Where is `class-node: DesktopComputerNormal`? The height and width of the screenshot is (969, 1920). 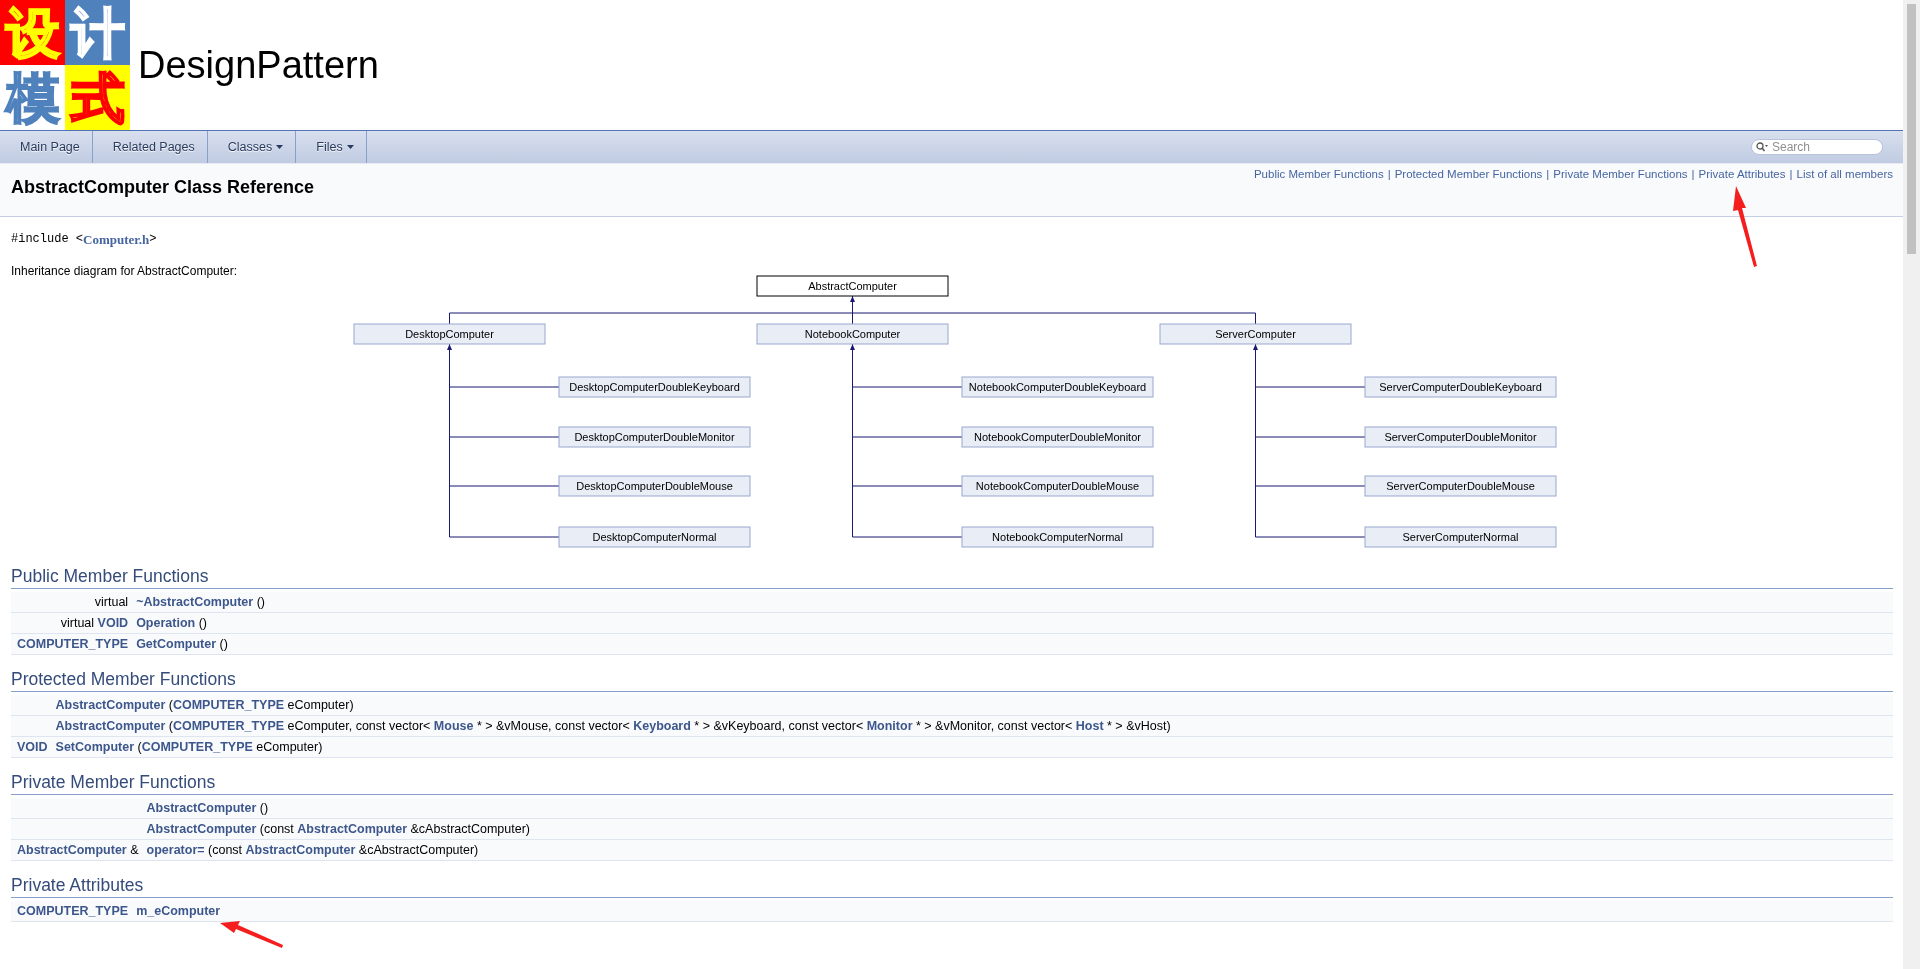 class-node: DesktopComputerNormal is located at coordinates (654, 537).